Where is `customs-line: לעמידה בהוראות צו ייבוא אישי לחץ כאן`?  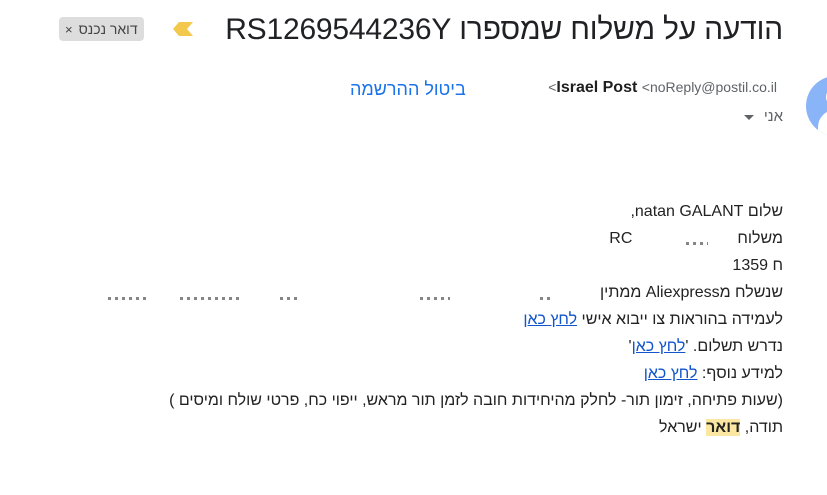
customs-line: לעמידה בהוראות צו ייבוא אישי לחץ כאן is located at coordinates (653, 320).